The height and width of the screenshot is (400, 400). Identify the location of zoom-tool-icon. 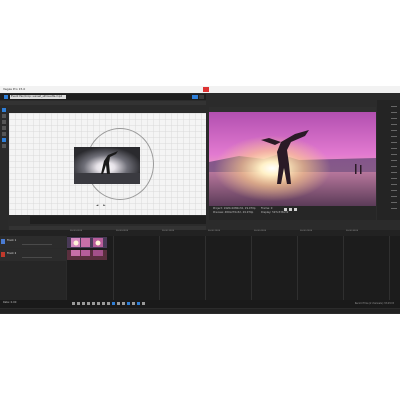
(4, 116).